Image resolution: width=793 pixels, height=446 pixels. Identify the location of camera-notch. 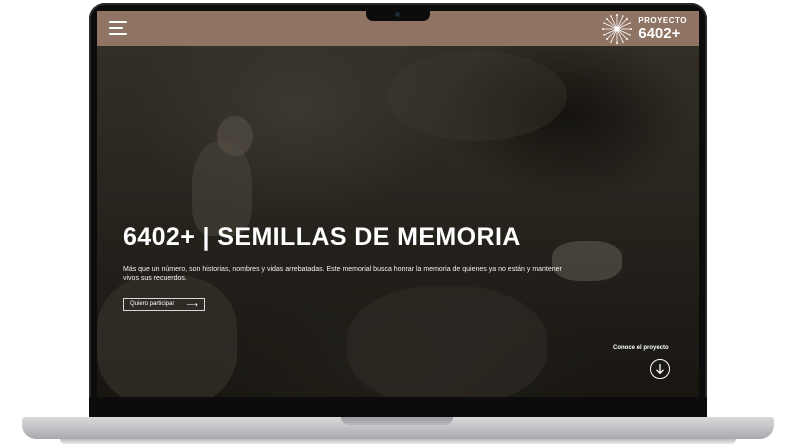
(398, 15).